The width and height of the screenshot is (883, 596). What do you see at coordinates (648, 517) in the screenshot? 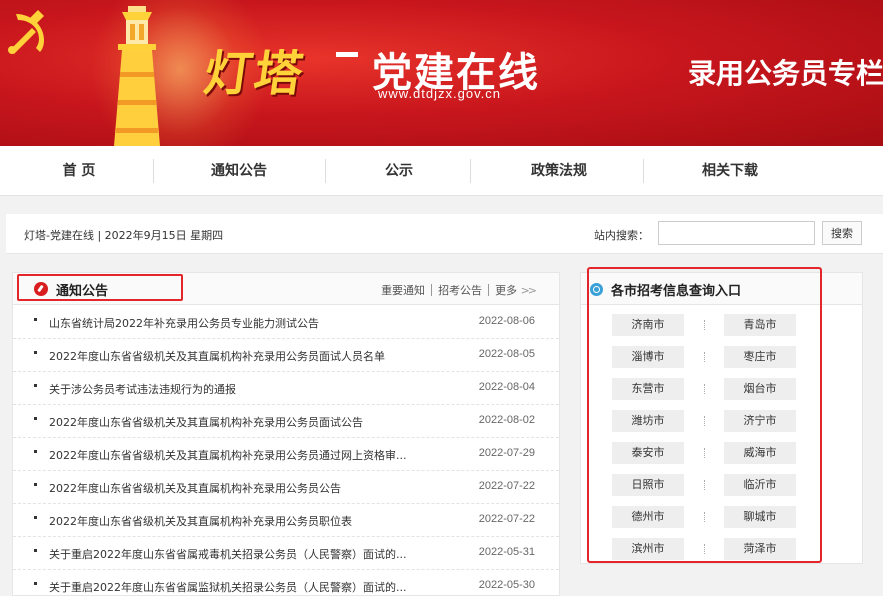
I see `city-button: 德州市` at bounding box center [648, 517].